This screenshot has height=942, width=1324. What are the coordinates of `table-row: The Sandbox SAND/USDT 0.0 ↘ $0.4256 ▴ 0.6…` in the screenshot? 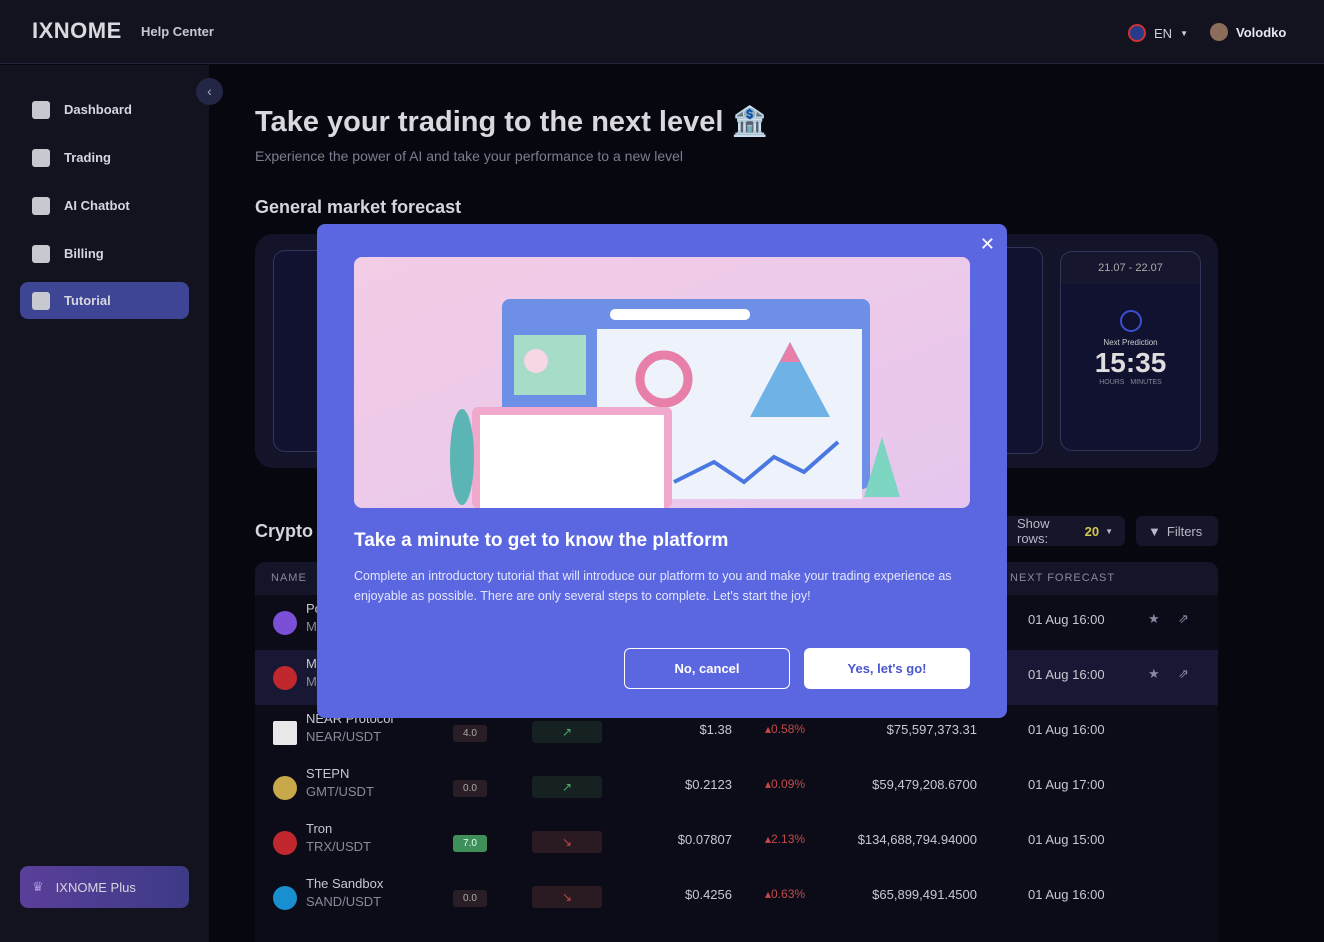 It's located at (736, 897).